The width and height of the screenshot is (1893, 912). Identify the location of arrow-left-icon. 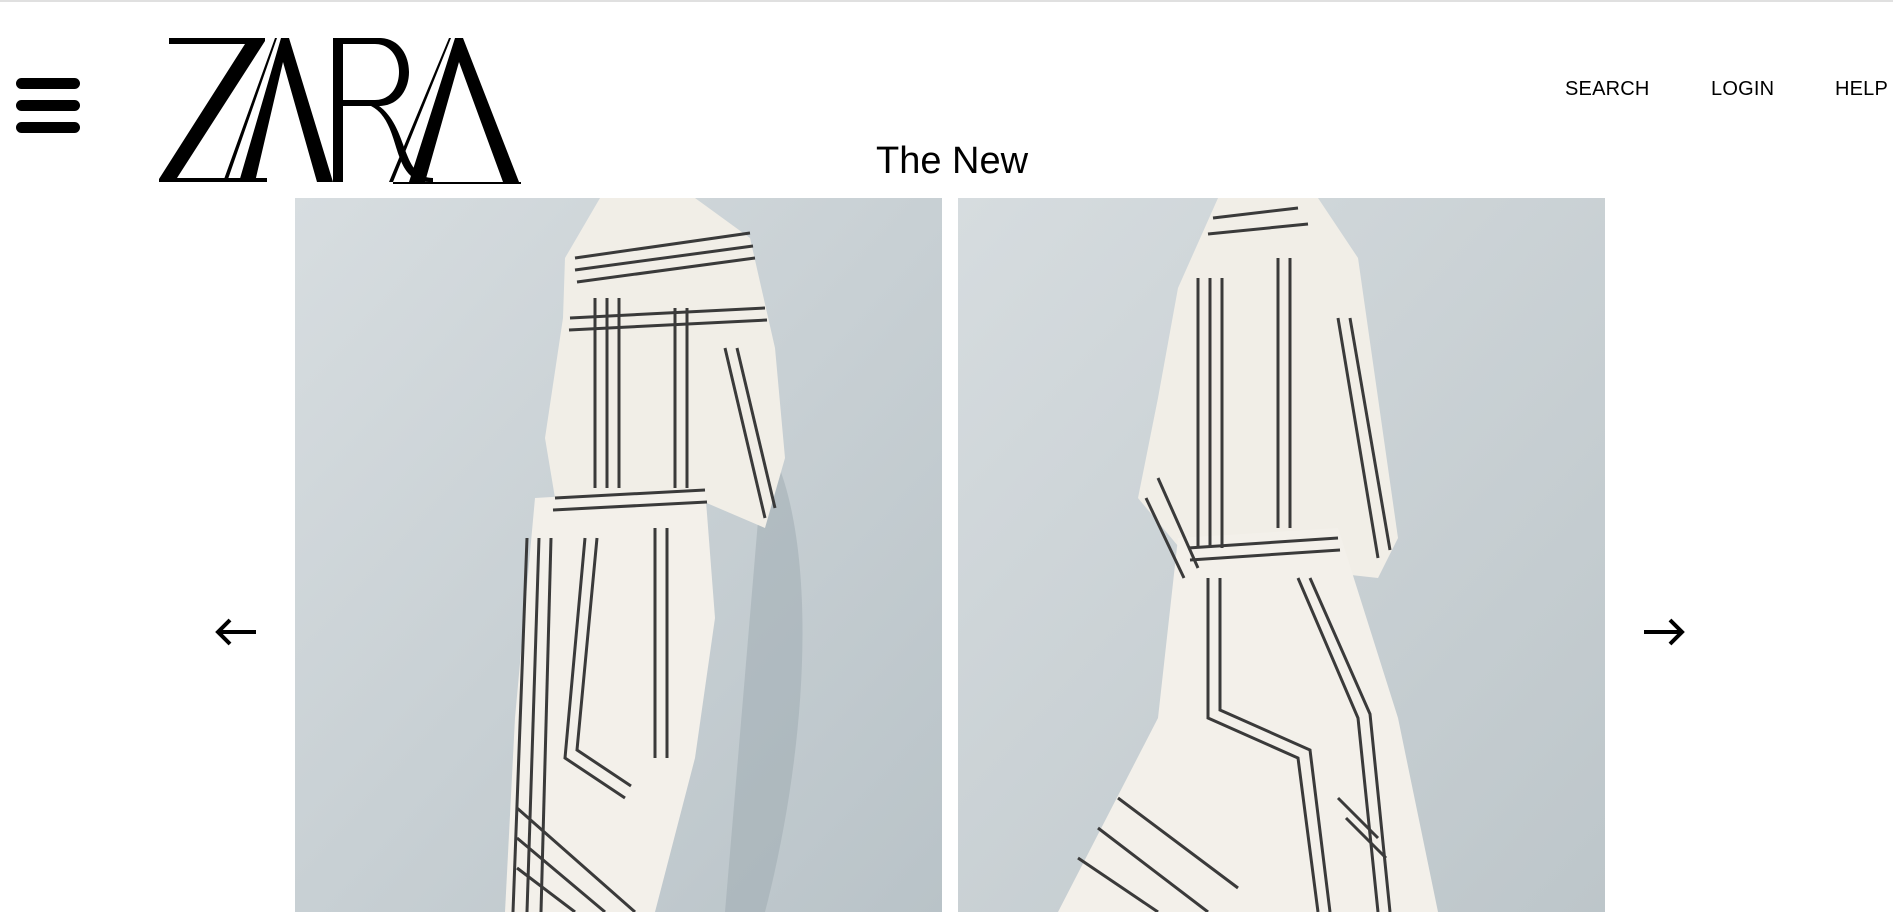
(236, 632).